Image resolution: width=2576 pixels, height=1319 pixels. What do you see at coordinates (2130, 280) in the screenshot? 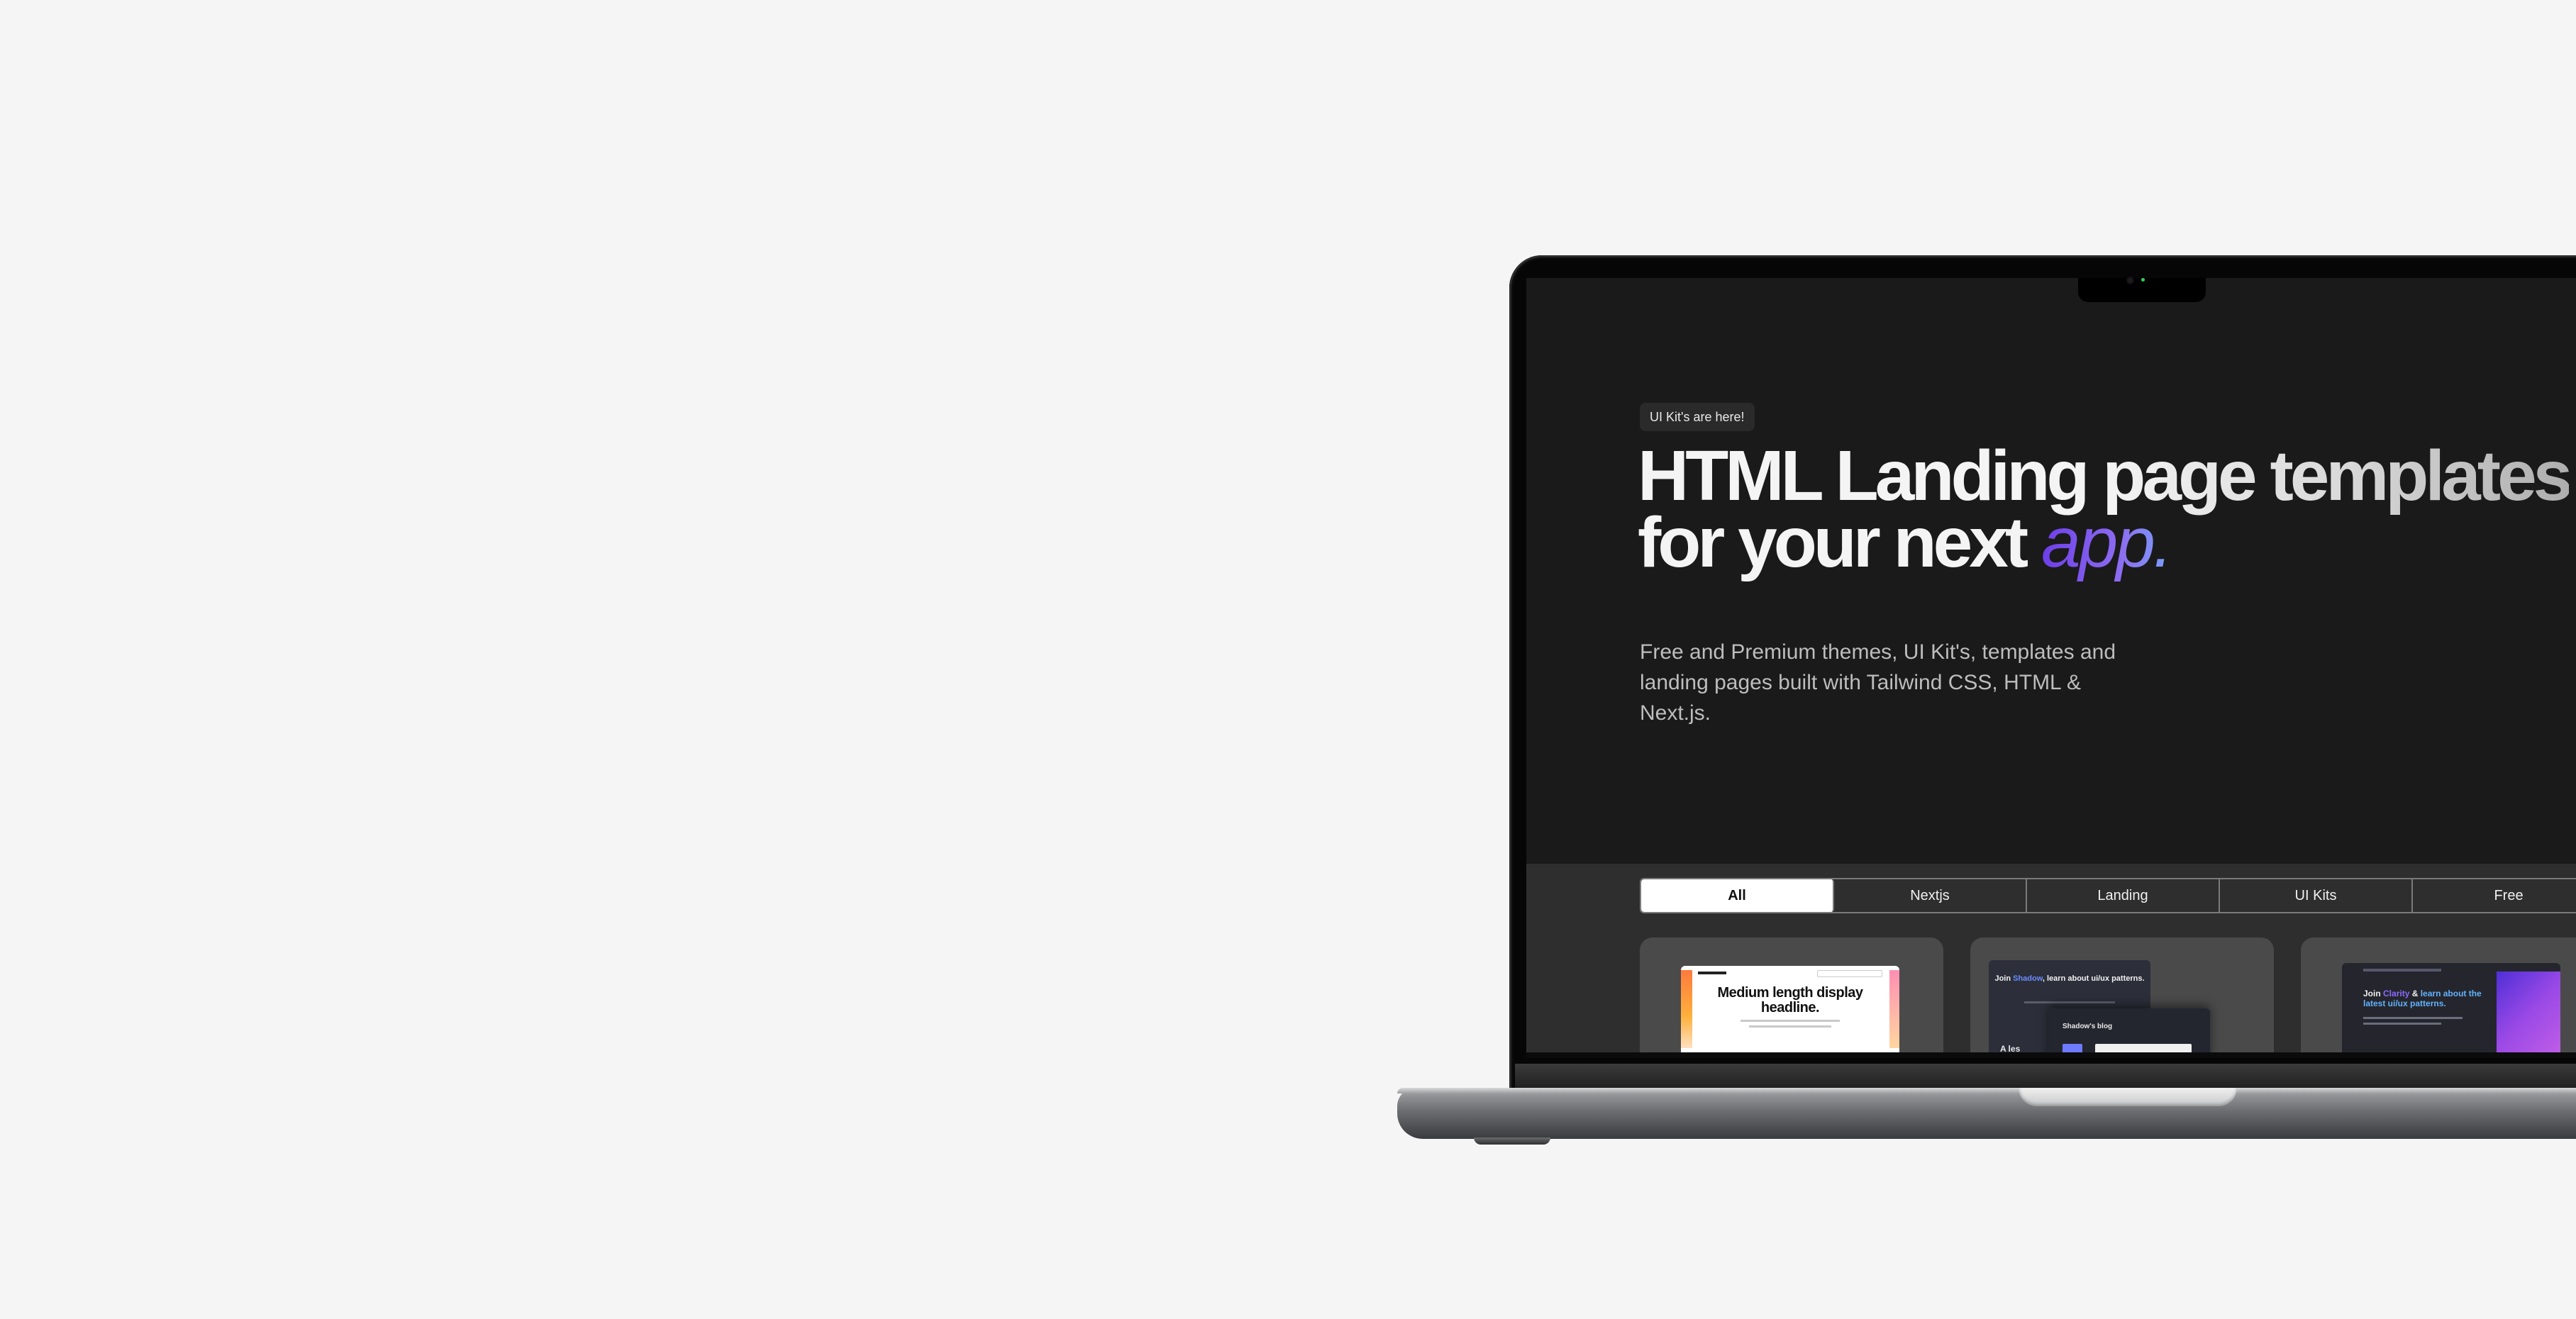
I see `camera-lens-icon` at bounding box center [2130, 280].